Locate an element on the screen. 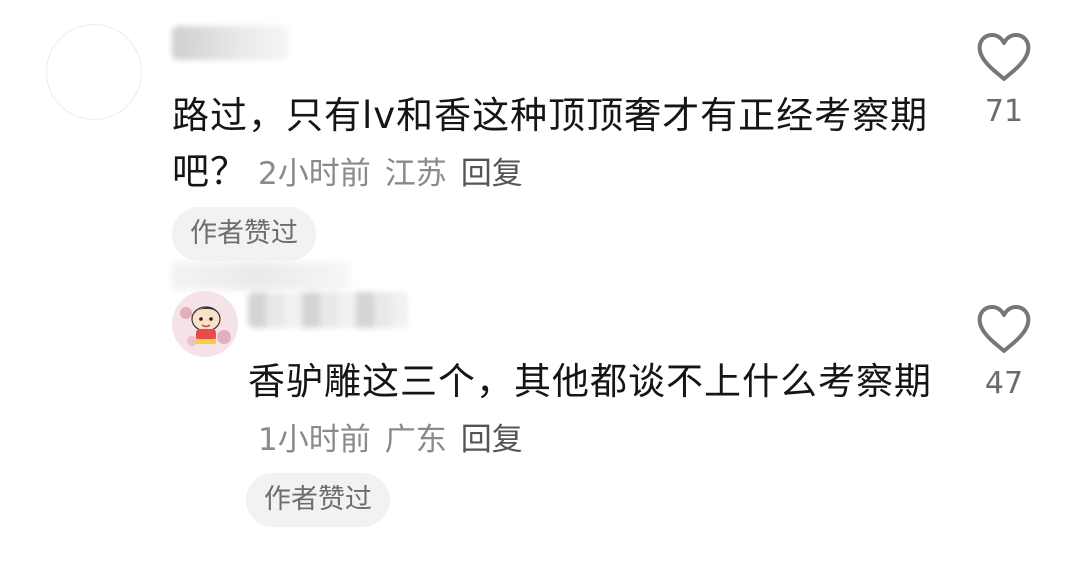  reply-context-blurred is located at coordinates (260, 276).